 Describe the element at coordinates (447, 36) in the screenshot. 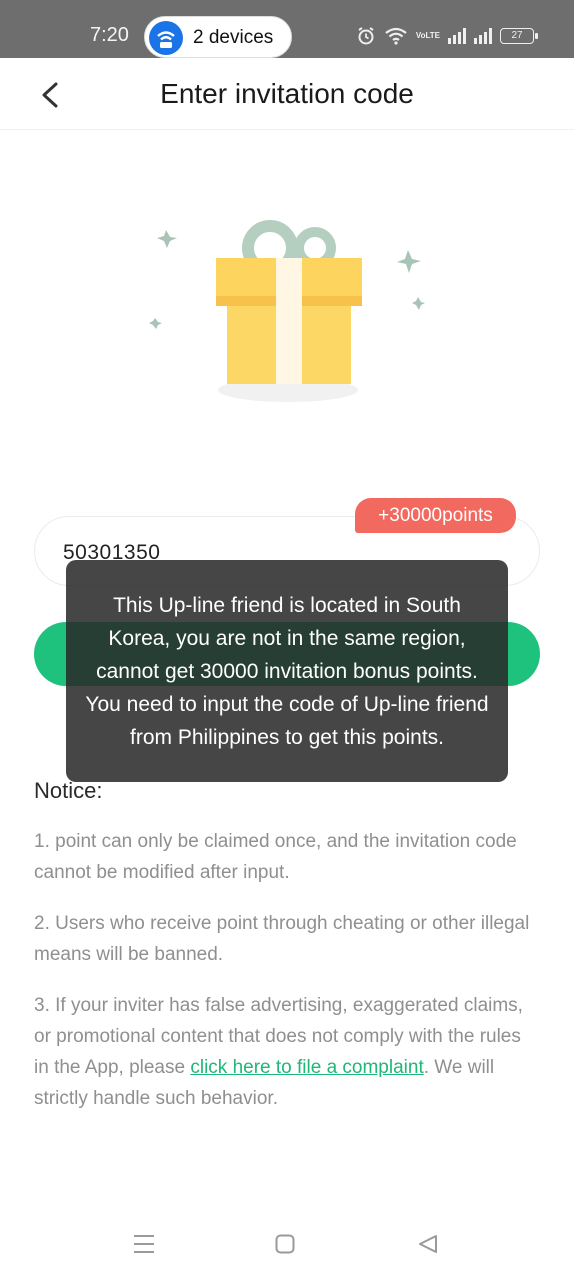

I see `status-icons: VoLTE 27` at that location.